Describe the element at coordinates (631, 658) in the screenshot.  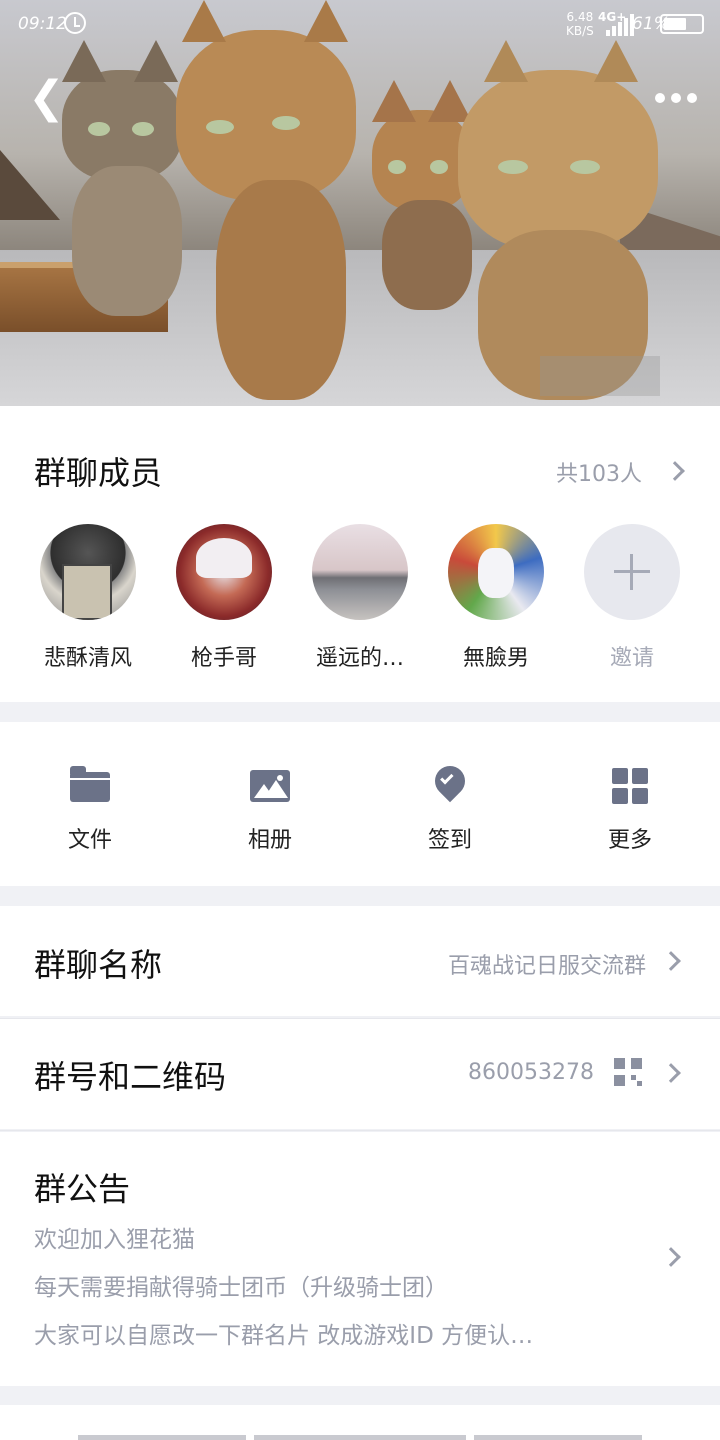
I see `invite-label: 邀请` at that location.